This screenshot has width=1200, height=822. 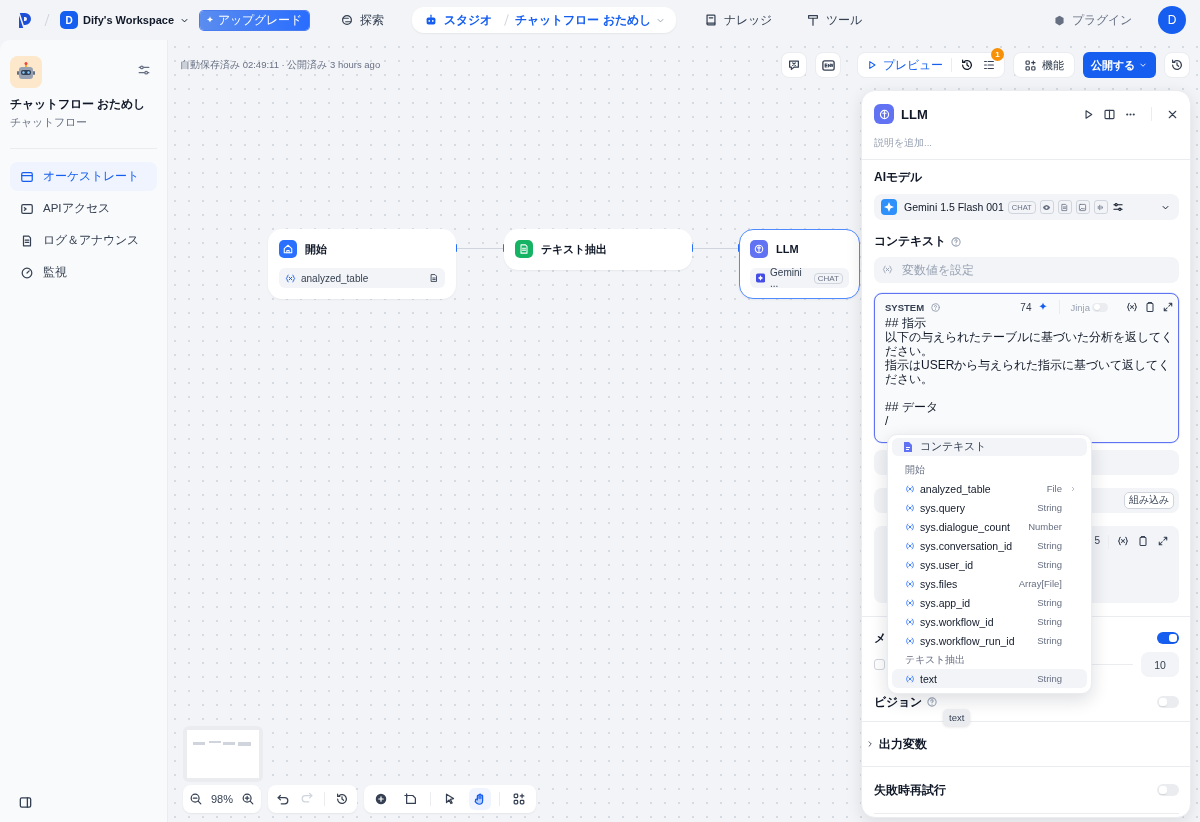 What do you see at coordinates (78, 104) in the screenshot?
I see `app-name: チャットフロー おためし` at bounding box center [78, 104].